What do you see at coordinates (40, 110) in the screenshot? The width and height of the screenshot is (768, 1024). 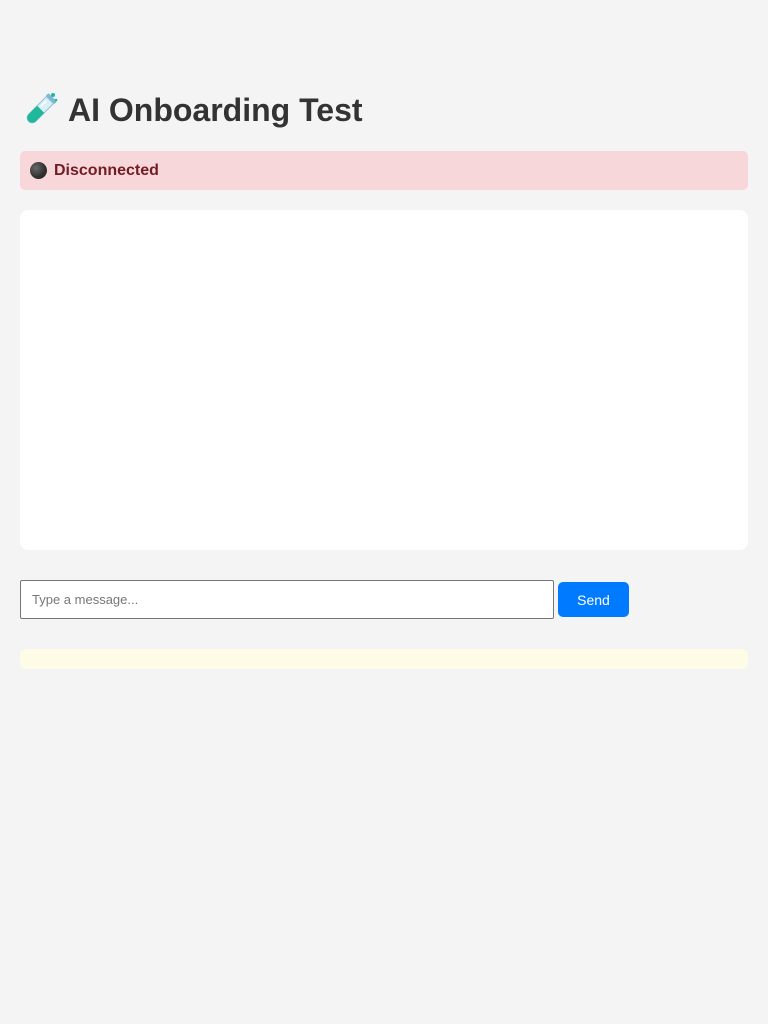 I see `test-tube-icon` at bounding box center [40, 110].